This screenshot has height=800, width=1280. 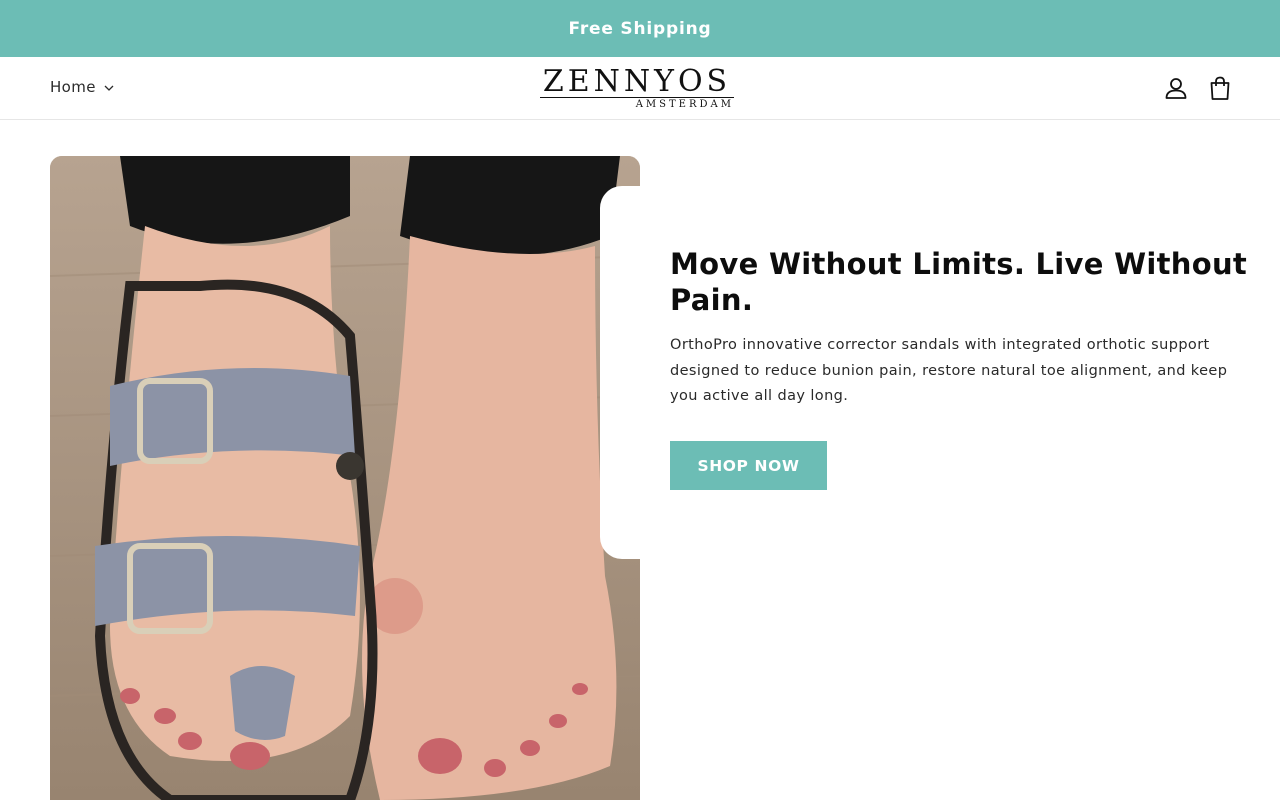 I want to click on brand-logo: ZENNYOS AMSTERDAM, so click(x=637, y=89).